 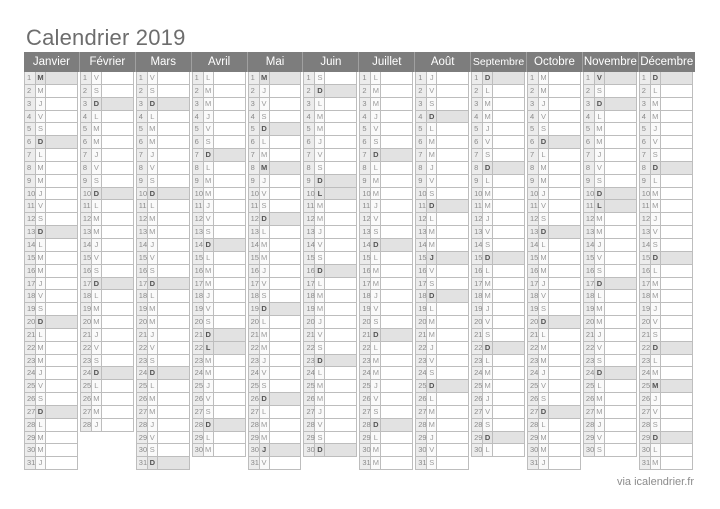 What do you see at coordinates (218, 335) in the screenshot?
I see `sunday-row: 21 D` at bounding box center [218, 335].